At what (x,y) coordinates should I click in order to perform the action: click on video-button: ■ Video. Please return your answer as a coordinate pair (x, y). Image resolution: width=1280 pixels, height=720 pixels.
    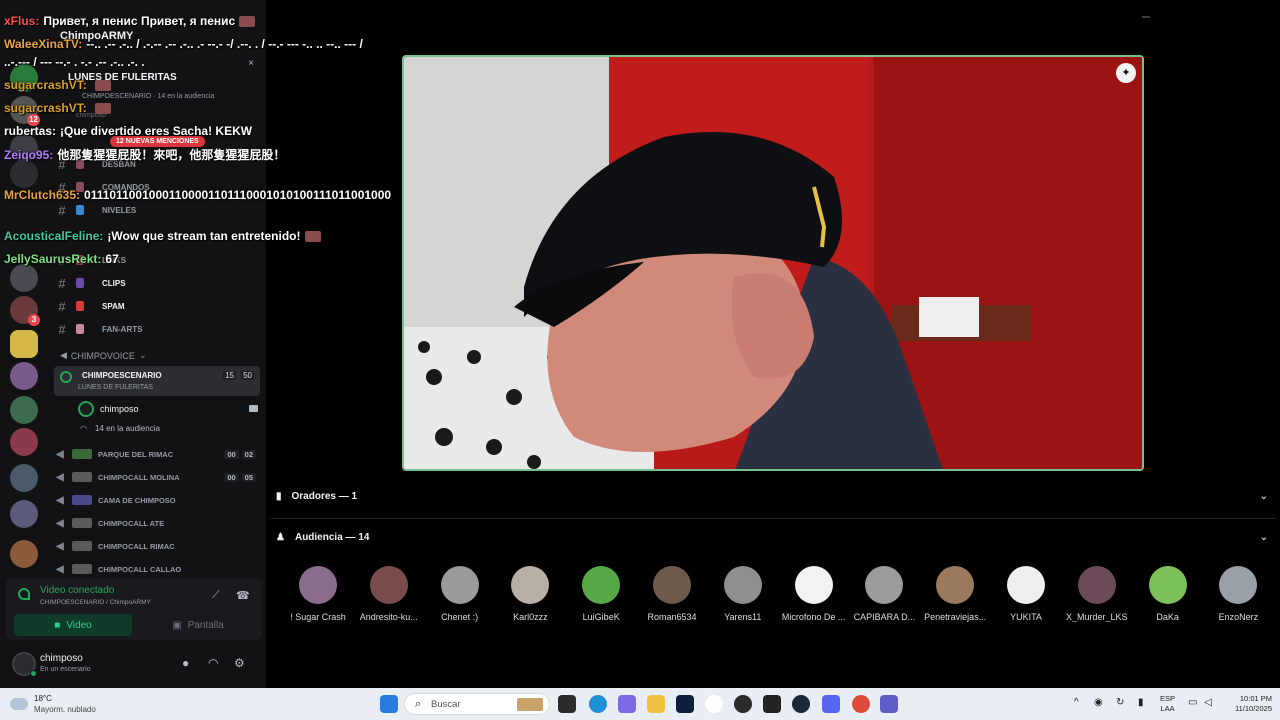
    Looking at the image, I should click on (73, 625).